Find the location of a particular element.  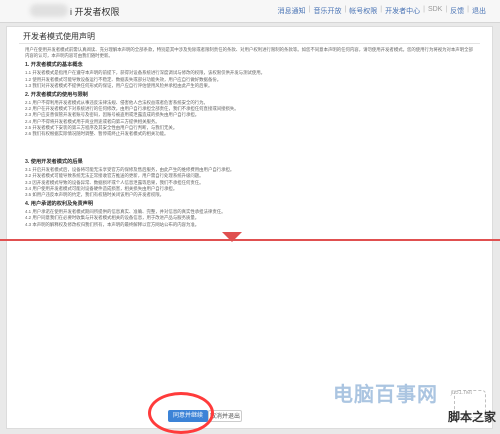

nav-messages: 消息通知 is located at coordinates (292, 11).